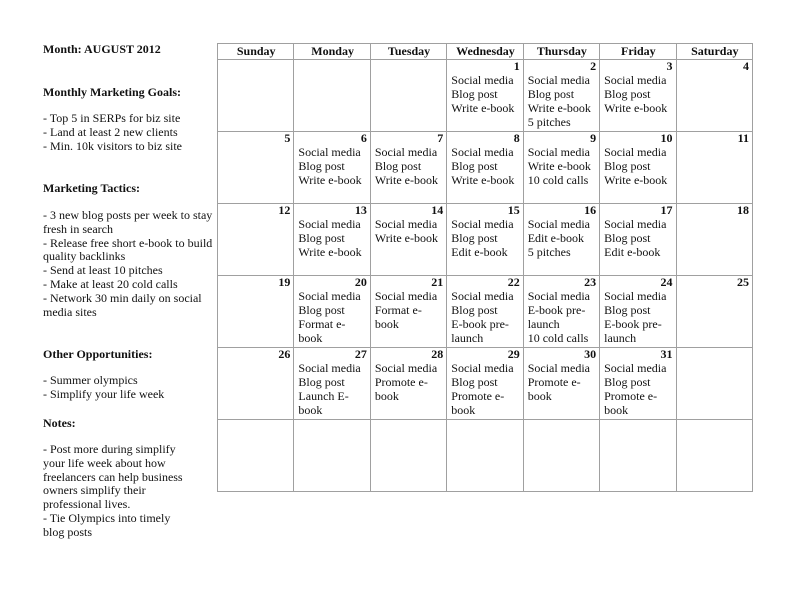  I want to click on goals-title: Monthly Marketing Goals:, so click(112, 92).